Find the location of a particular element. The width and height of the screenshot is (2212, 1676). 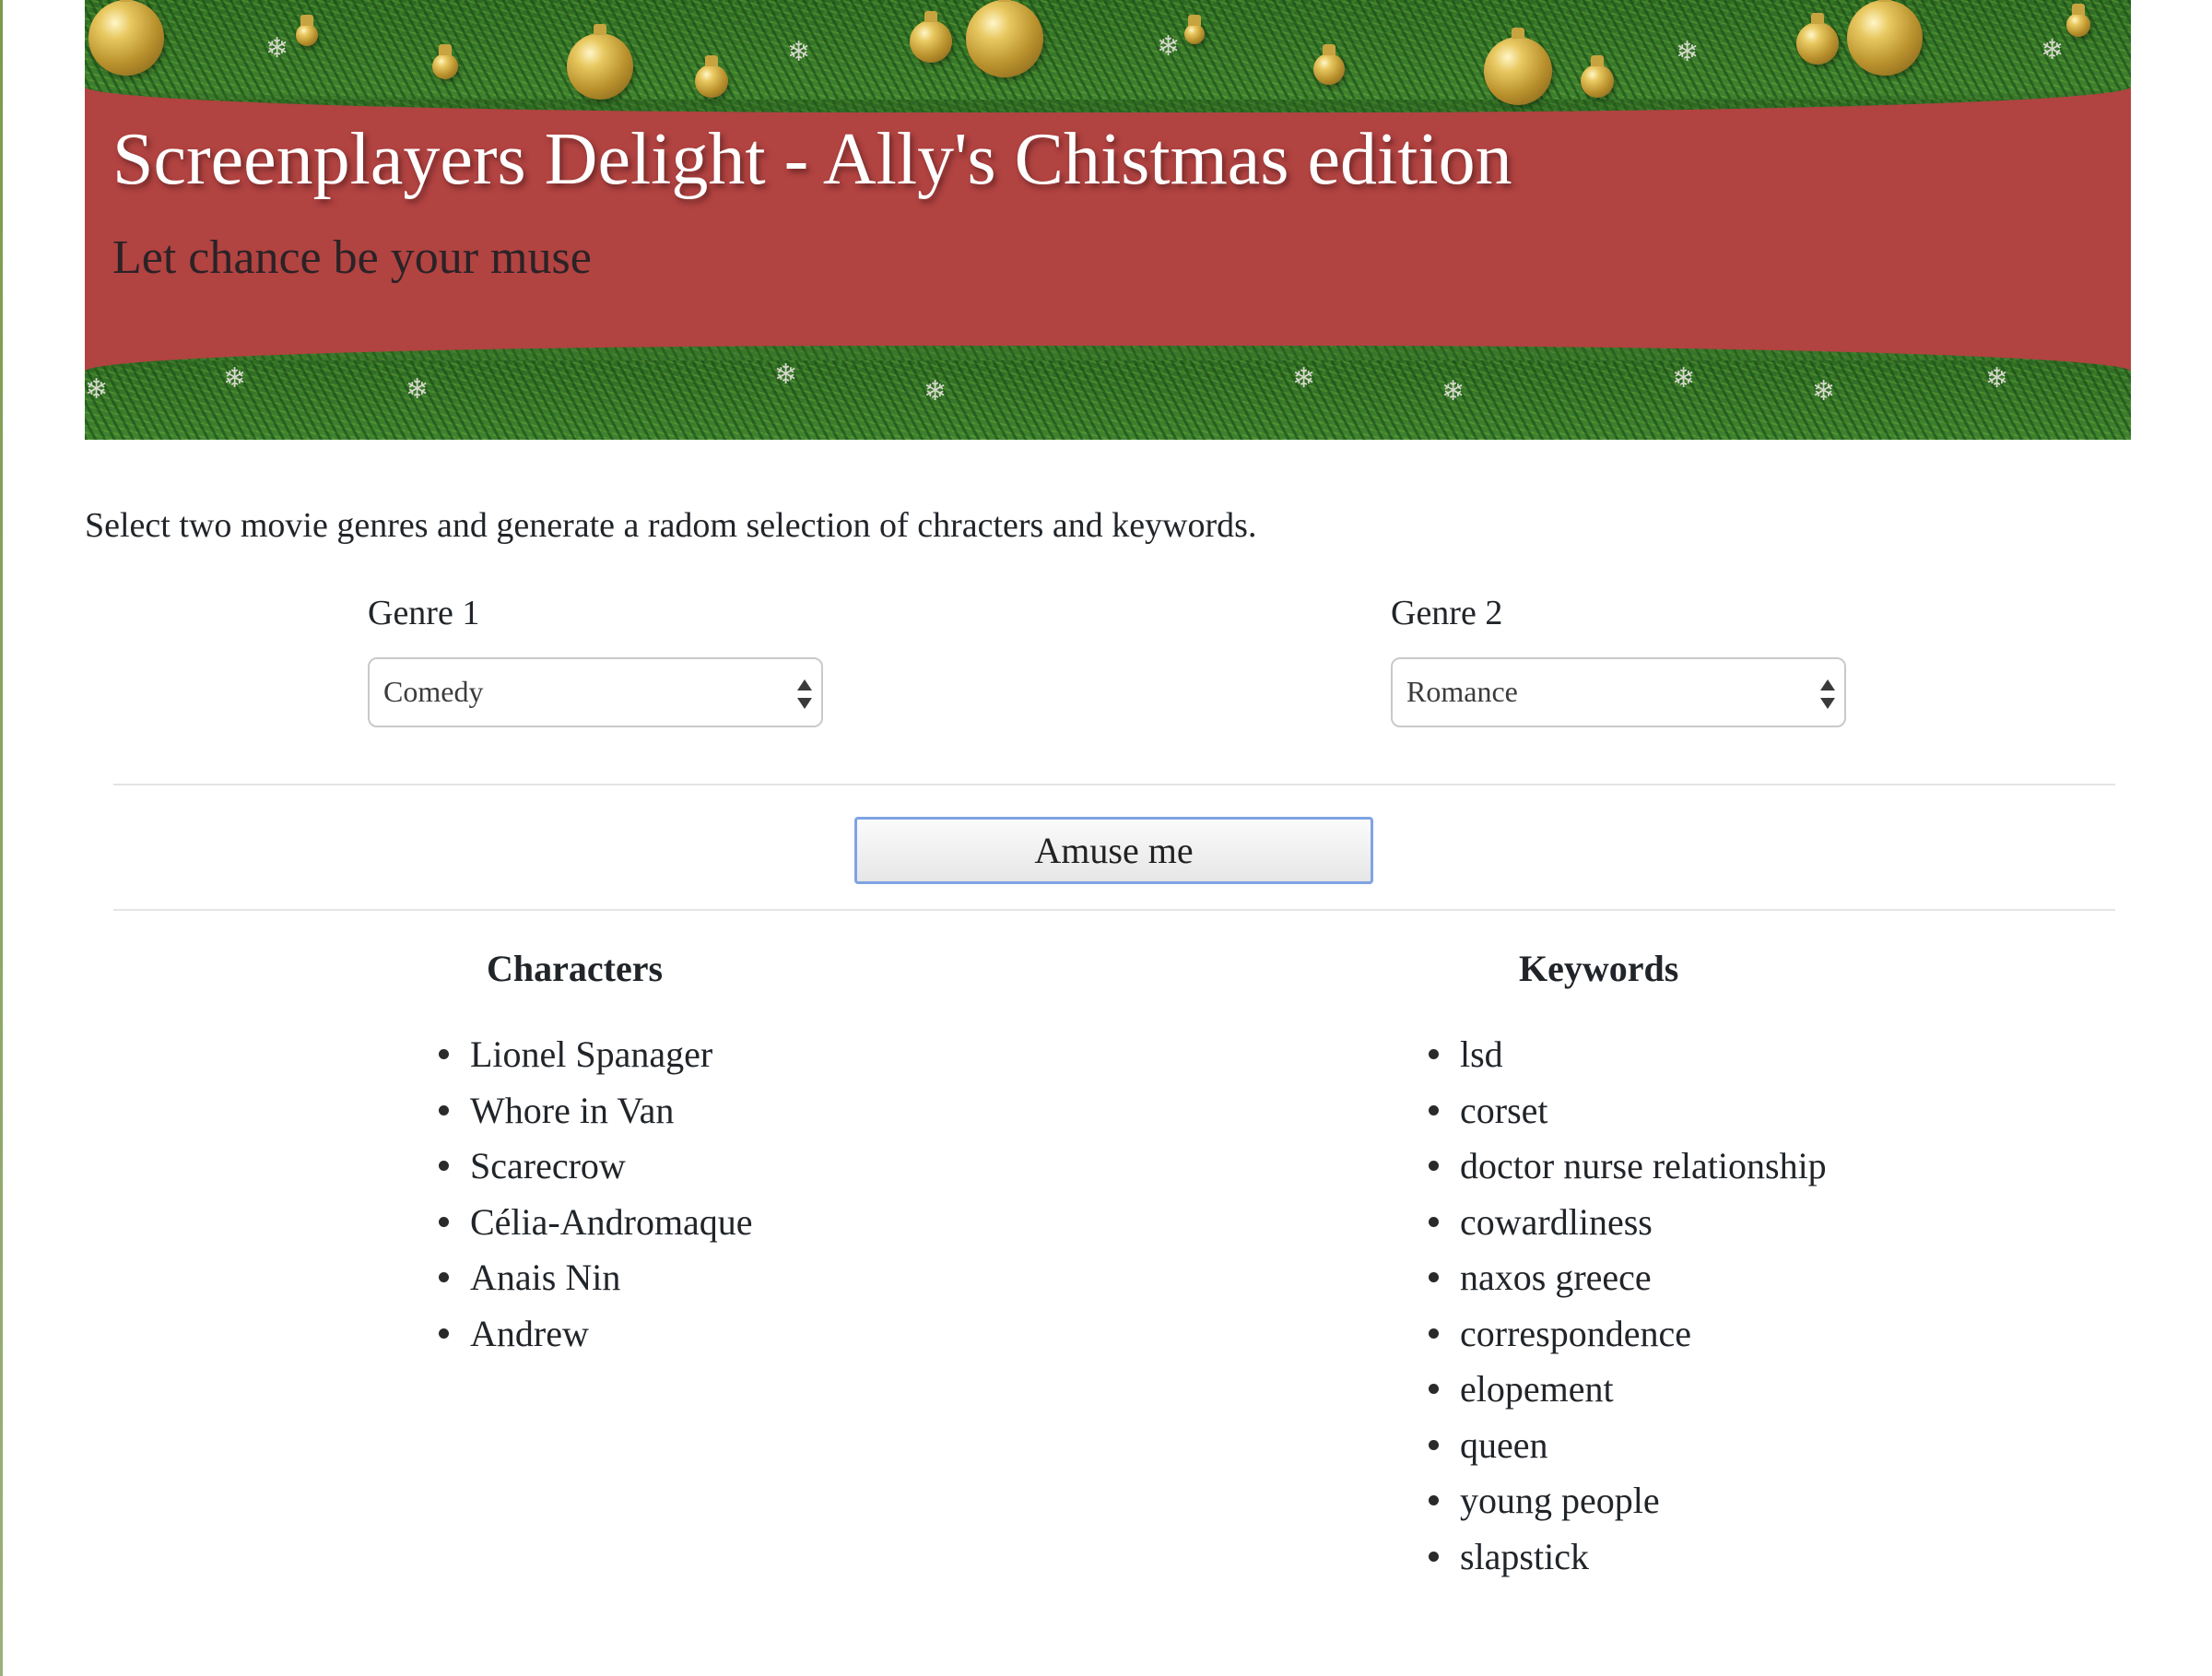

list-item: Anais Nin is located at coordinates (596, 1284).